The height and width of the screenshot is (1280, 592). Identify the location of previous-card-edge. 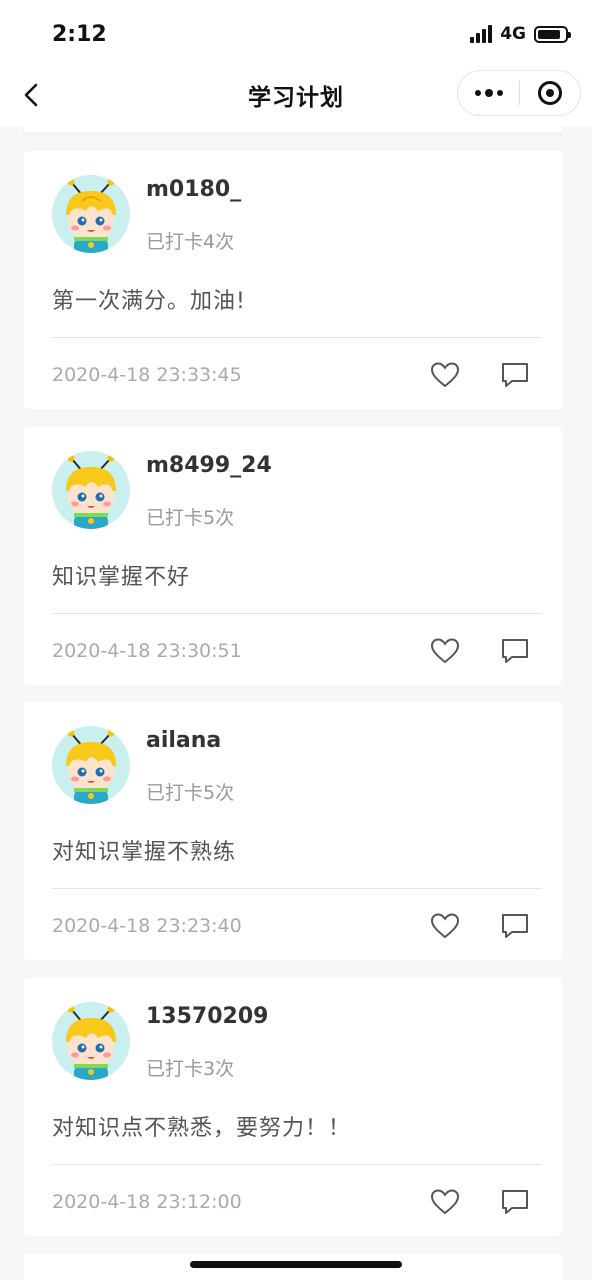
(293, 129).